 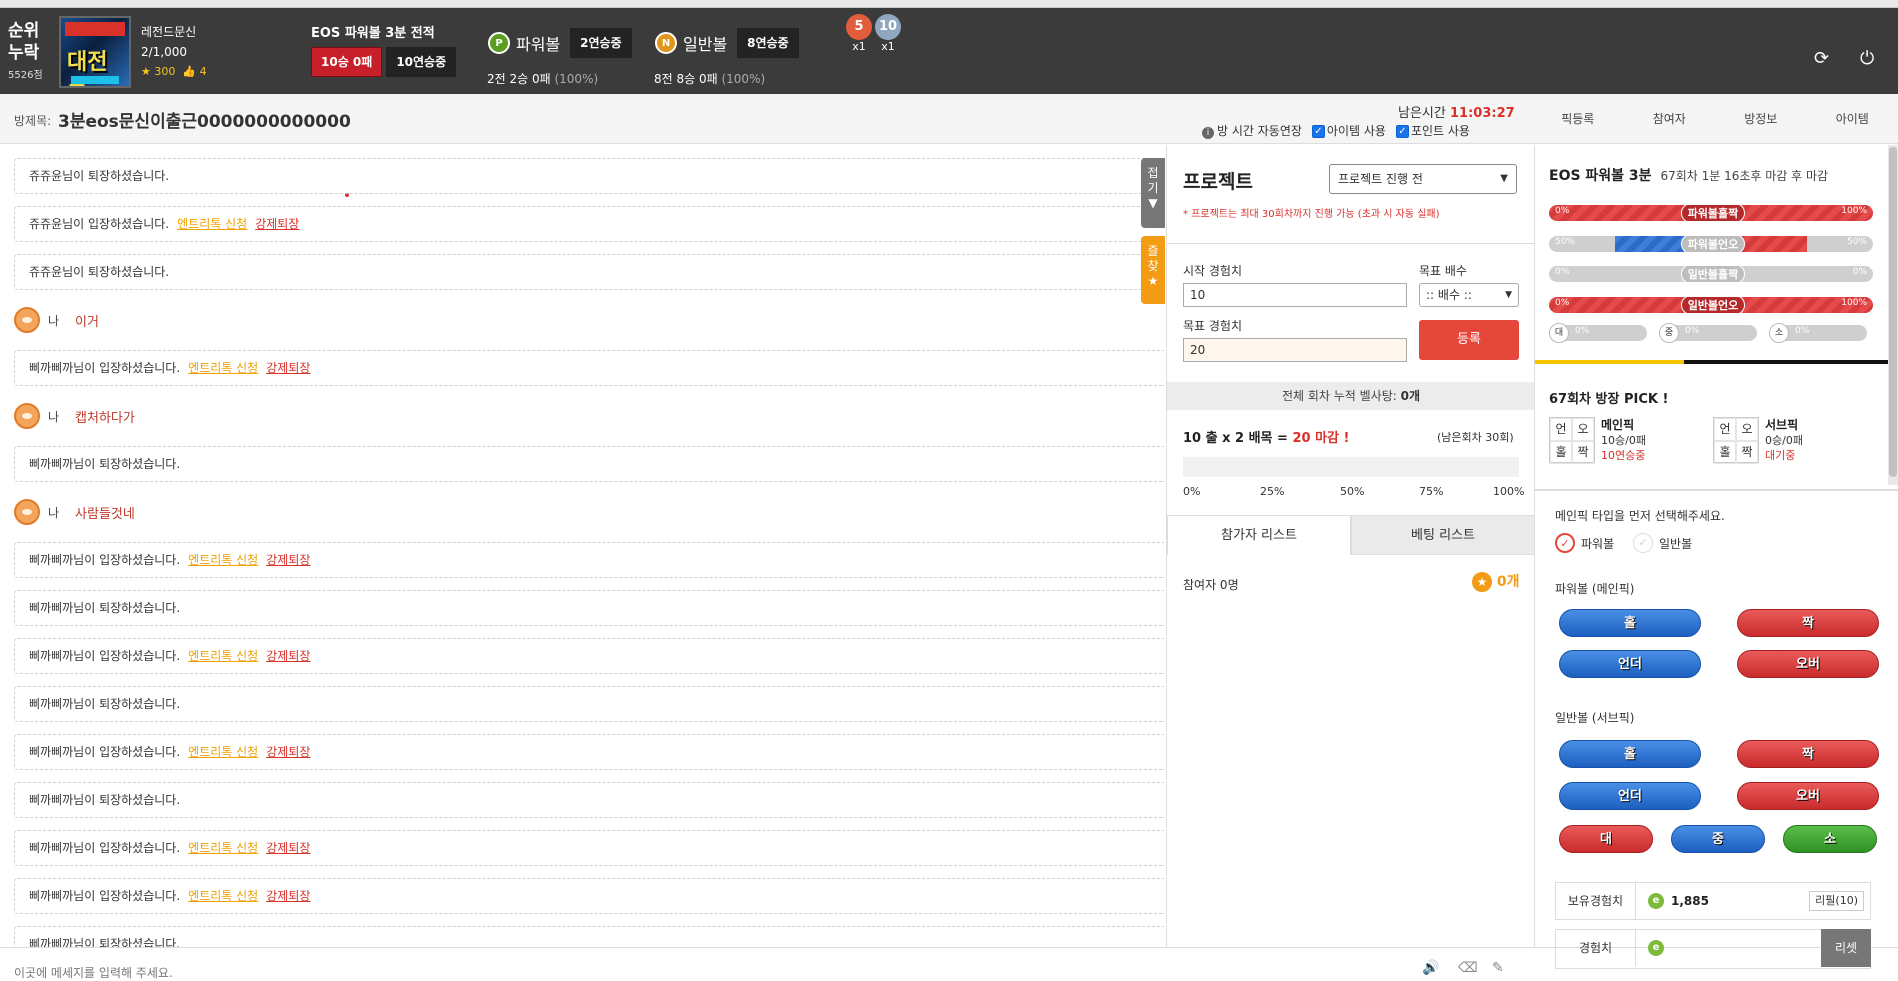 What do you see at coordinates (1468, 968) in the screenshot?
I see `eraser-icon: ⌫` at bounding box center [1468, 968].